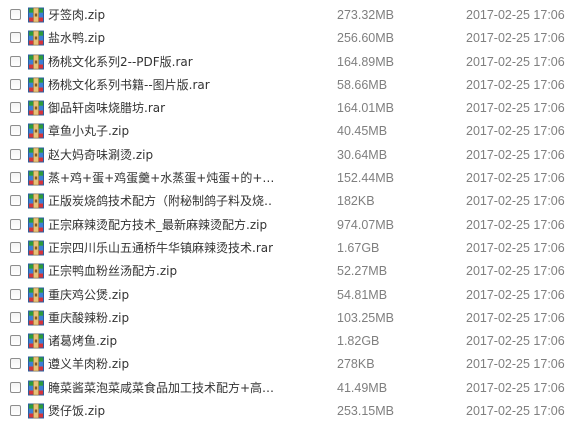 This screenshot has width=576, height=440. I want to click on file-name: 正宗麻辣烫配方技术_最新麻辣烫配方.zip, so click(160, 225).